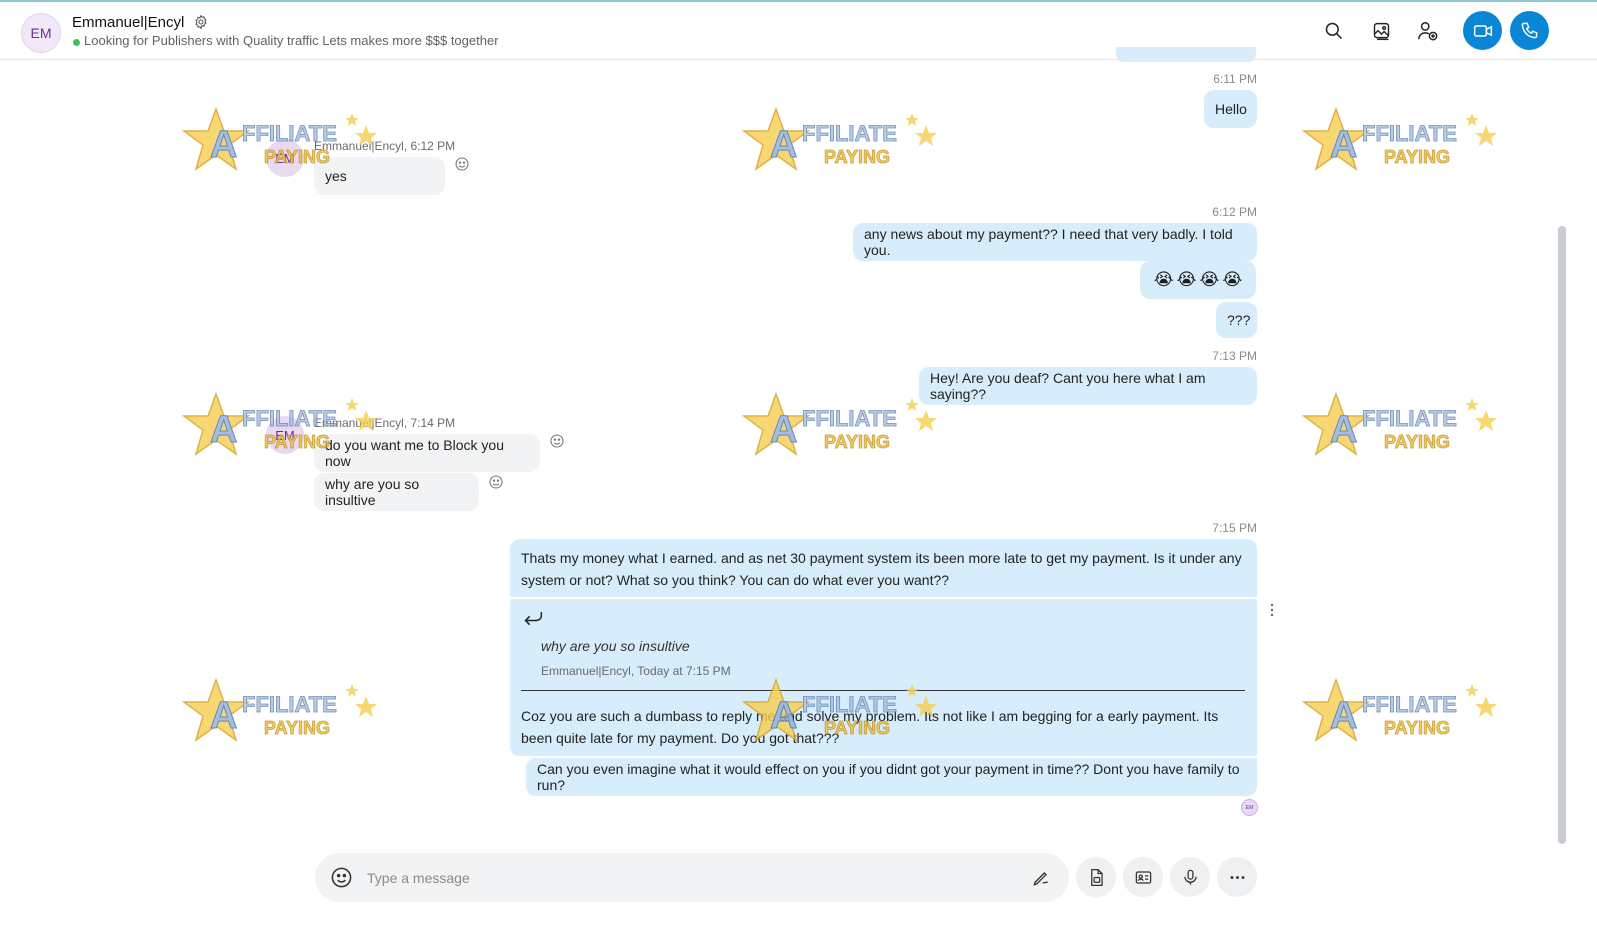 The height and width of the screenshot is (938, 1597). Describe the element at coordinates (1249, 807) in the screenshot. I see `read-receipt-avatar: EM` at that location.